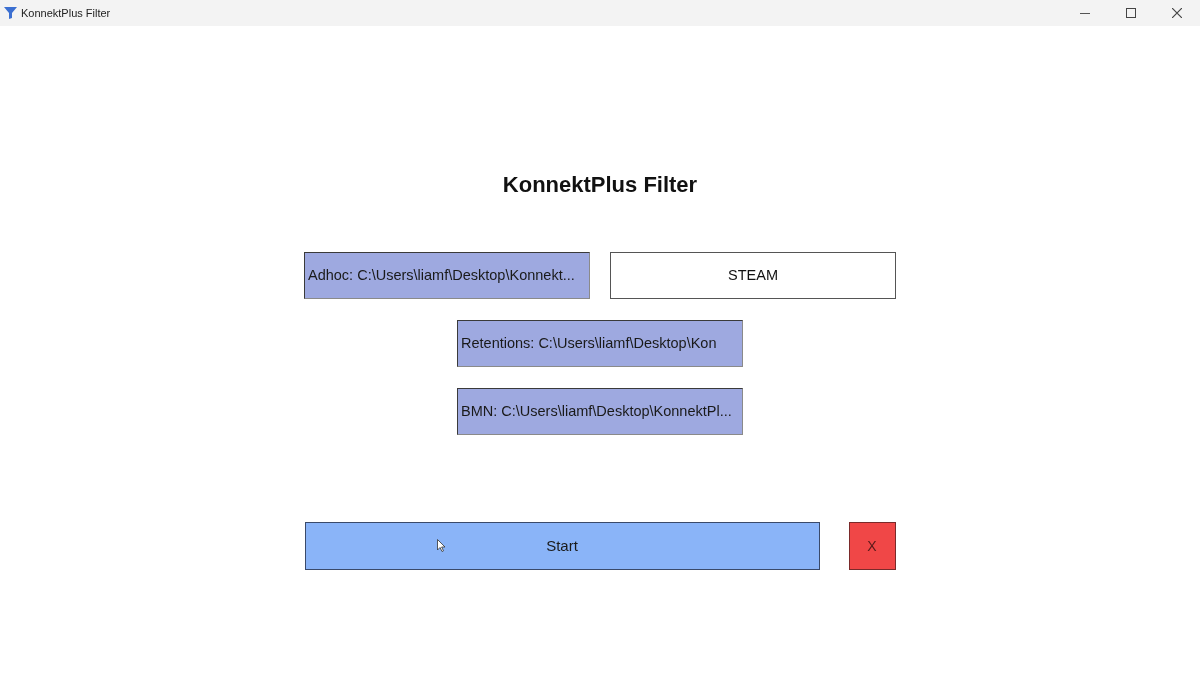 The image size is (1200, 675). I want to click on pointer-icon, so click(441, 545).